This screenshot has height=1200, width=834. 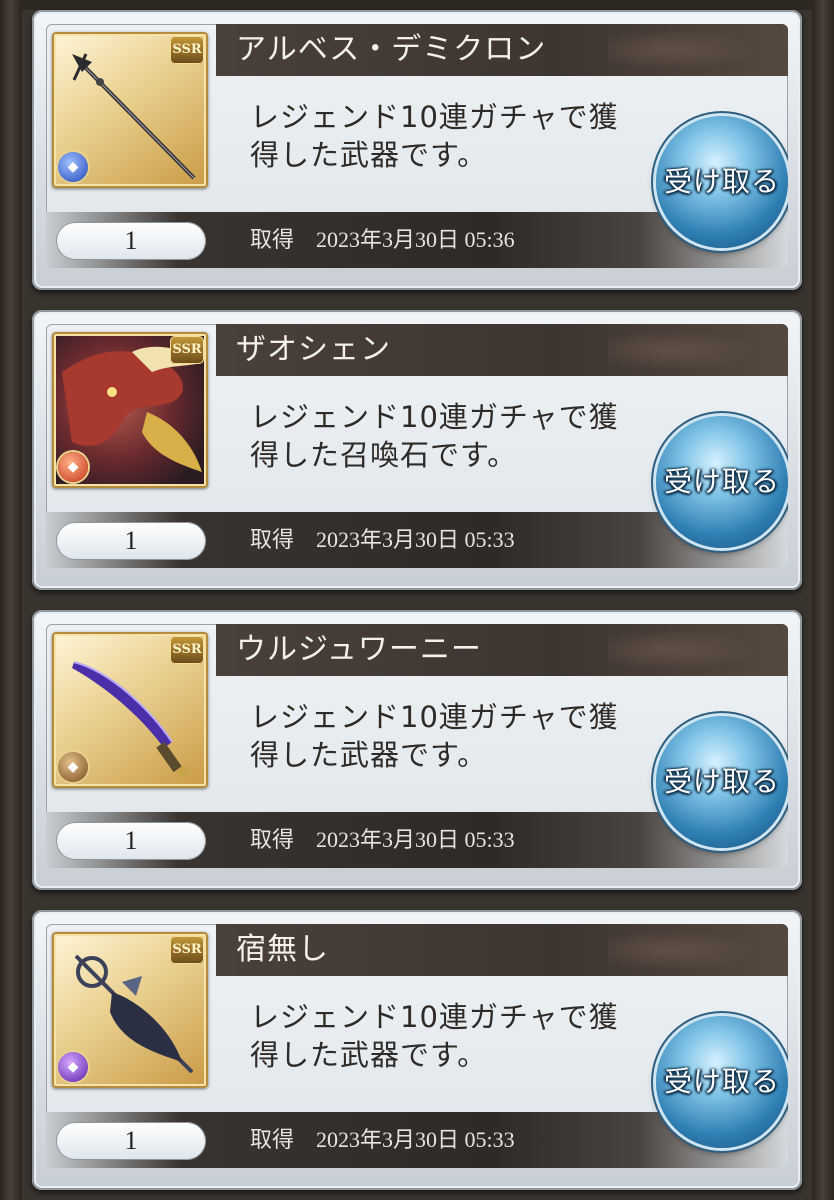 What do you see at coordinates (73, 1067) in the screenshot?
I see `dark-element-icon: ◆` at bounding box center [73, 1067].